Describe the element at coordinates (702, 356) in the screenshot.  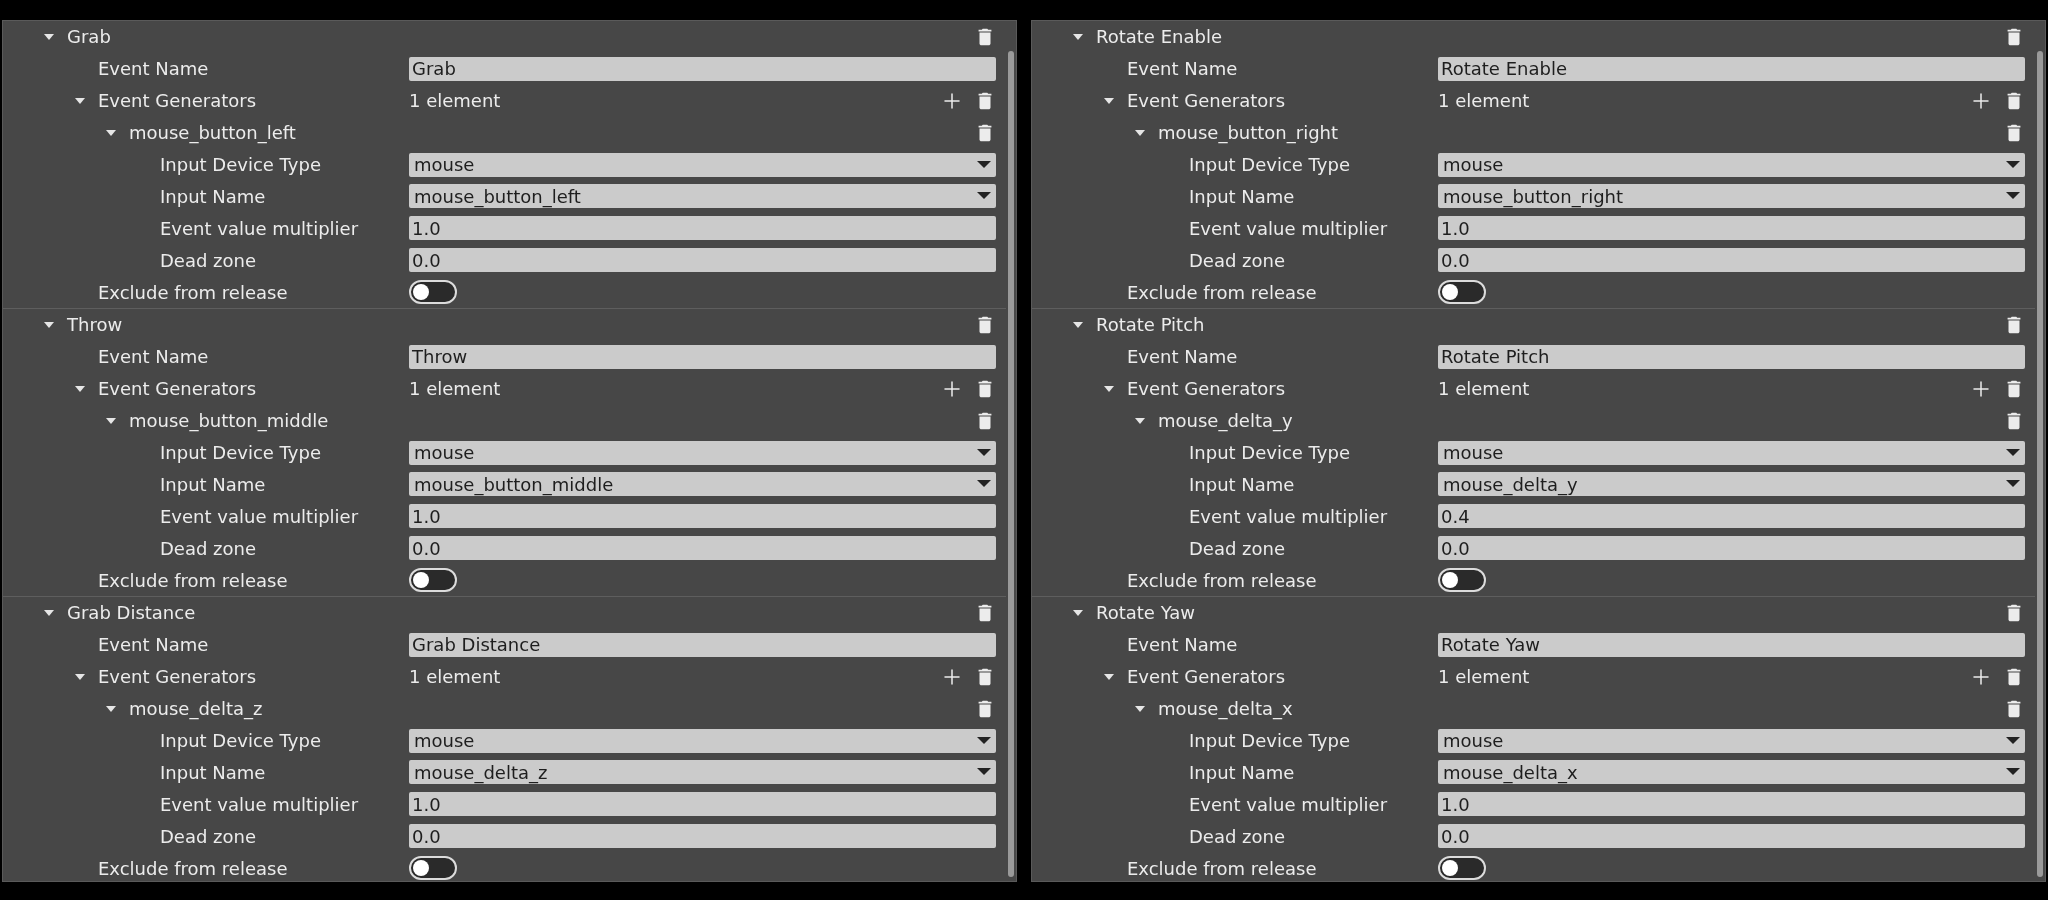
I see `text-field: Throw` at that location.